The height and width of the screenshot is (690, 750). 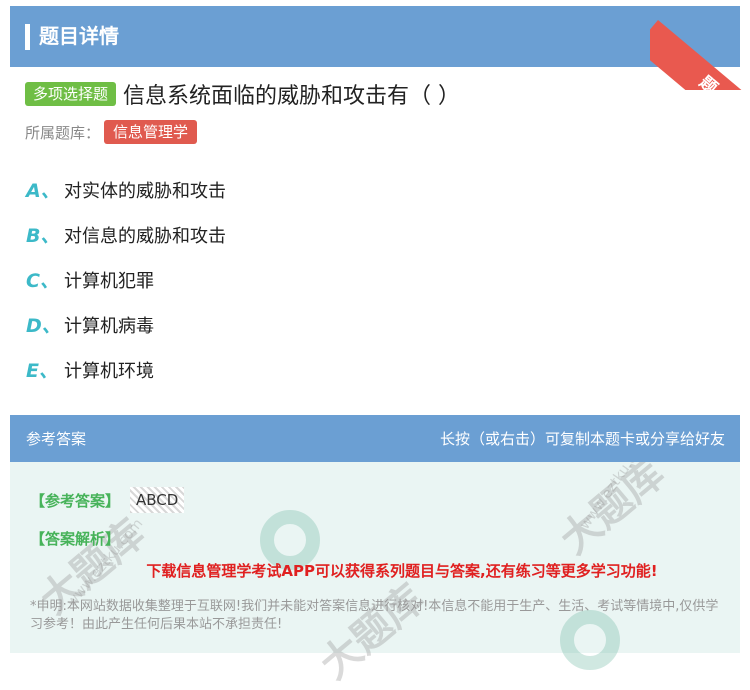 What do you see at coordinates (109, 281) in the screenshot?
I see `option-text: 计算机犯罪` at bounding box center [109, 281].